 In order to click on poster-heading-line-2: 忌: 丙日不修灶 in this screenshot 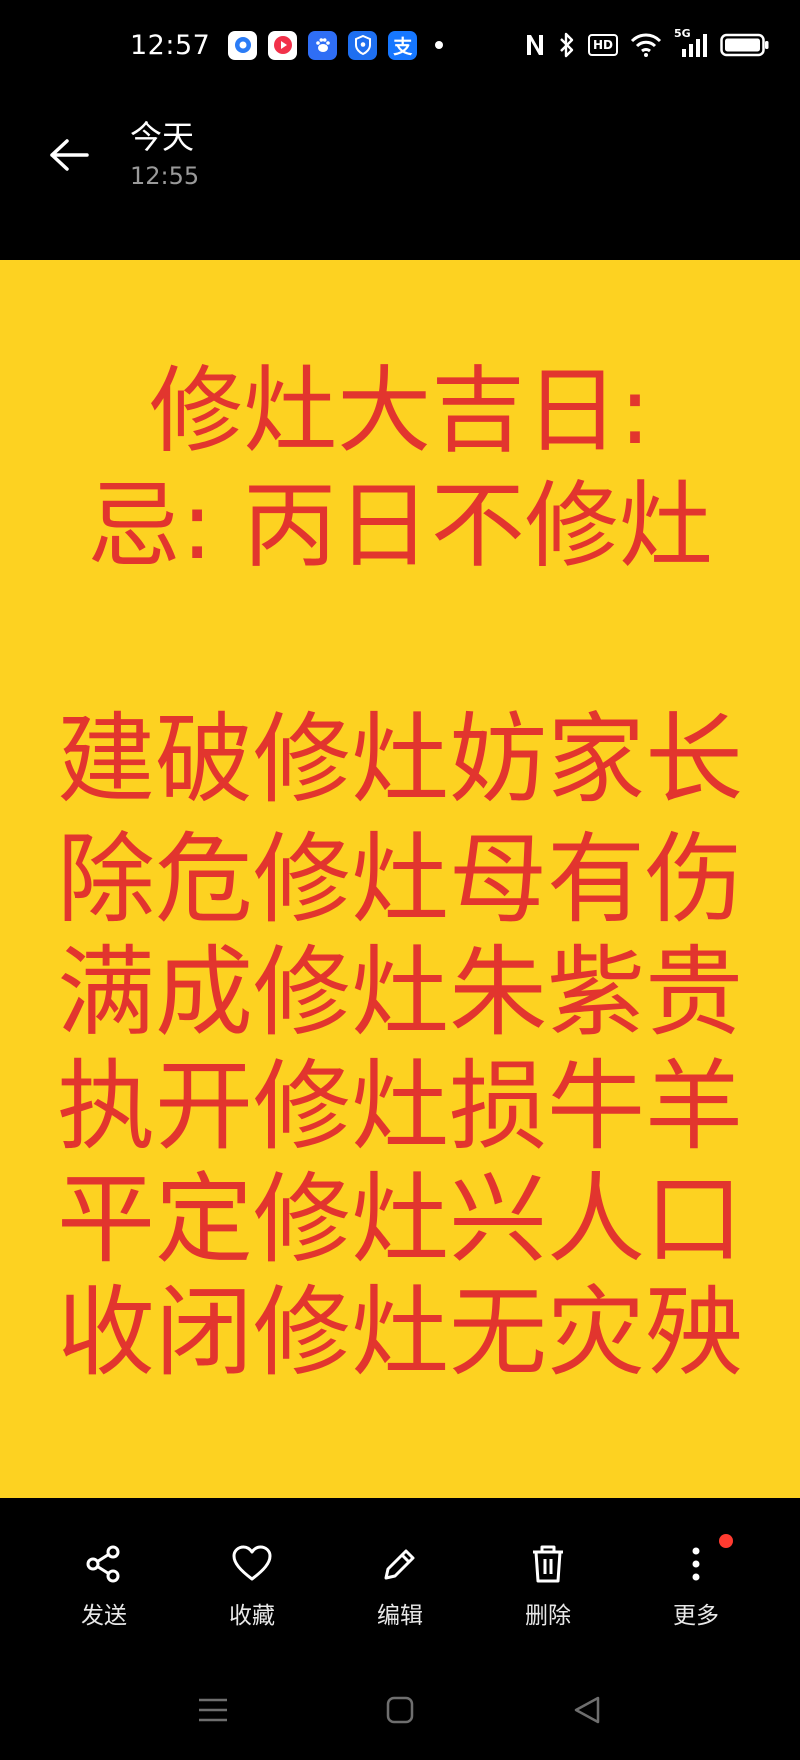, I will do `click(400, 526)`.